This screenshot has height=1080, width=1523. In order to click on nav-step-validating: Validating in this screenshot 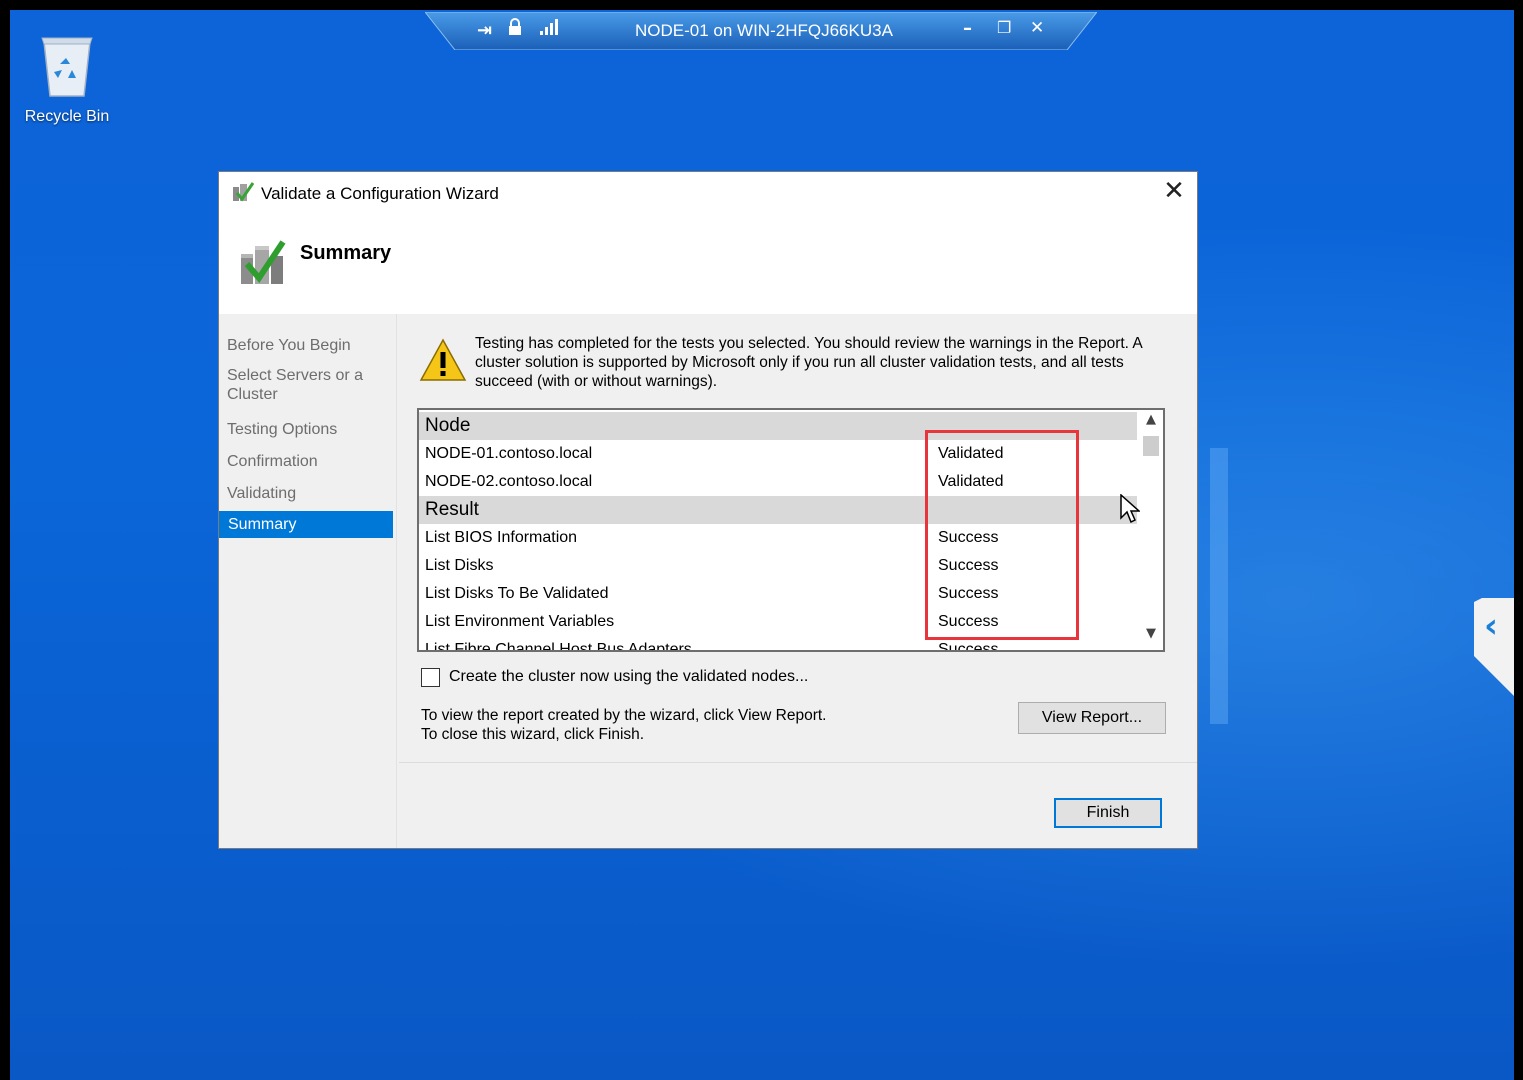, I will do `click(310, 493)`.